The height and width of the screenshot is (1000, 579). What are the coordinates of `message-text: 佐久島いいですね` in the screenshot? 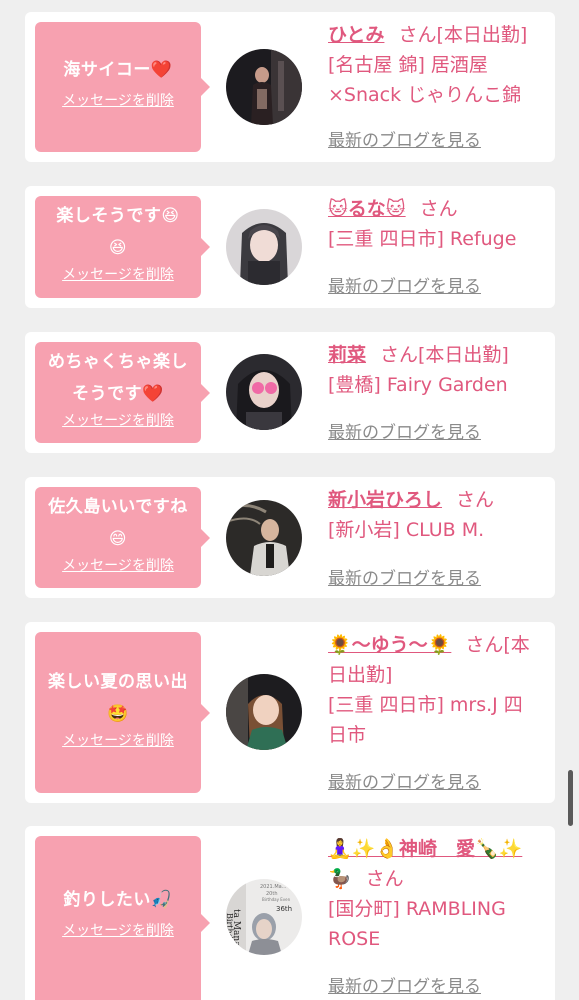 It's located at (118, 507).